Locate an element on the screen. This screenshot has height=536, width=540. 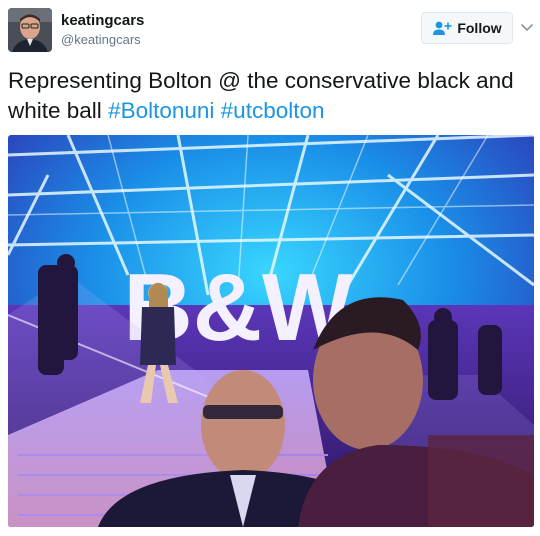
avatar-image is located at coordinates (30, 30).